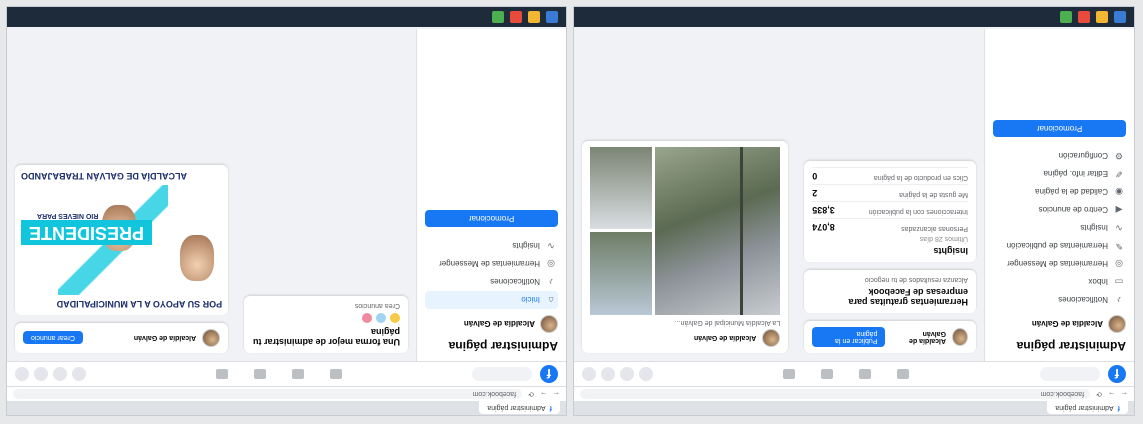 This screenshot has height=424, width=1143. Describe the element at coordinates (849, 337) in the screenshot. I see `publish-button: Publicar en la página` at that location.